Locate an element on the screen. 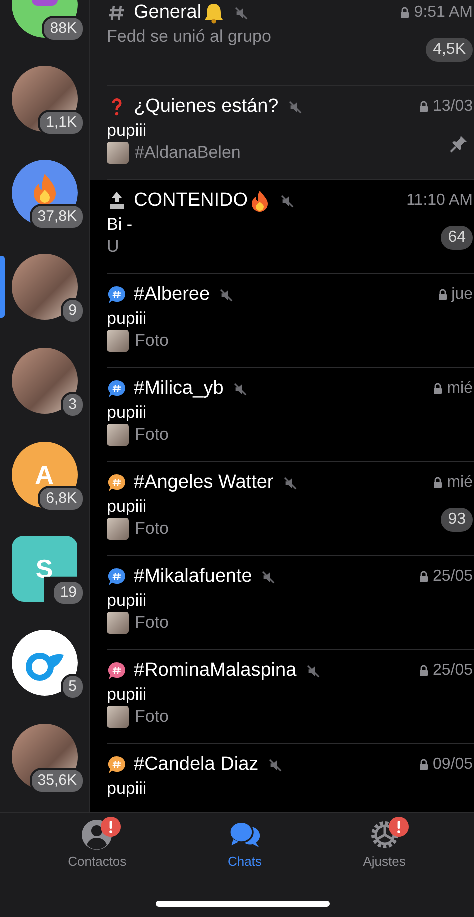 This screenshot has width=474, height=917. topic-title: General is located at coordinates (168, 13).